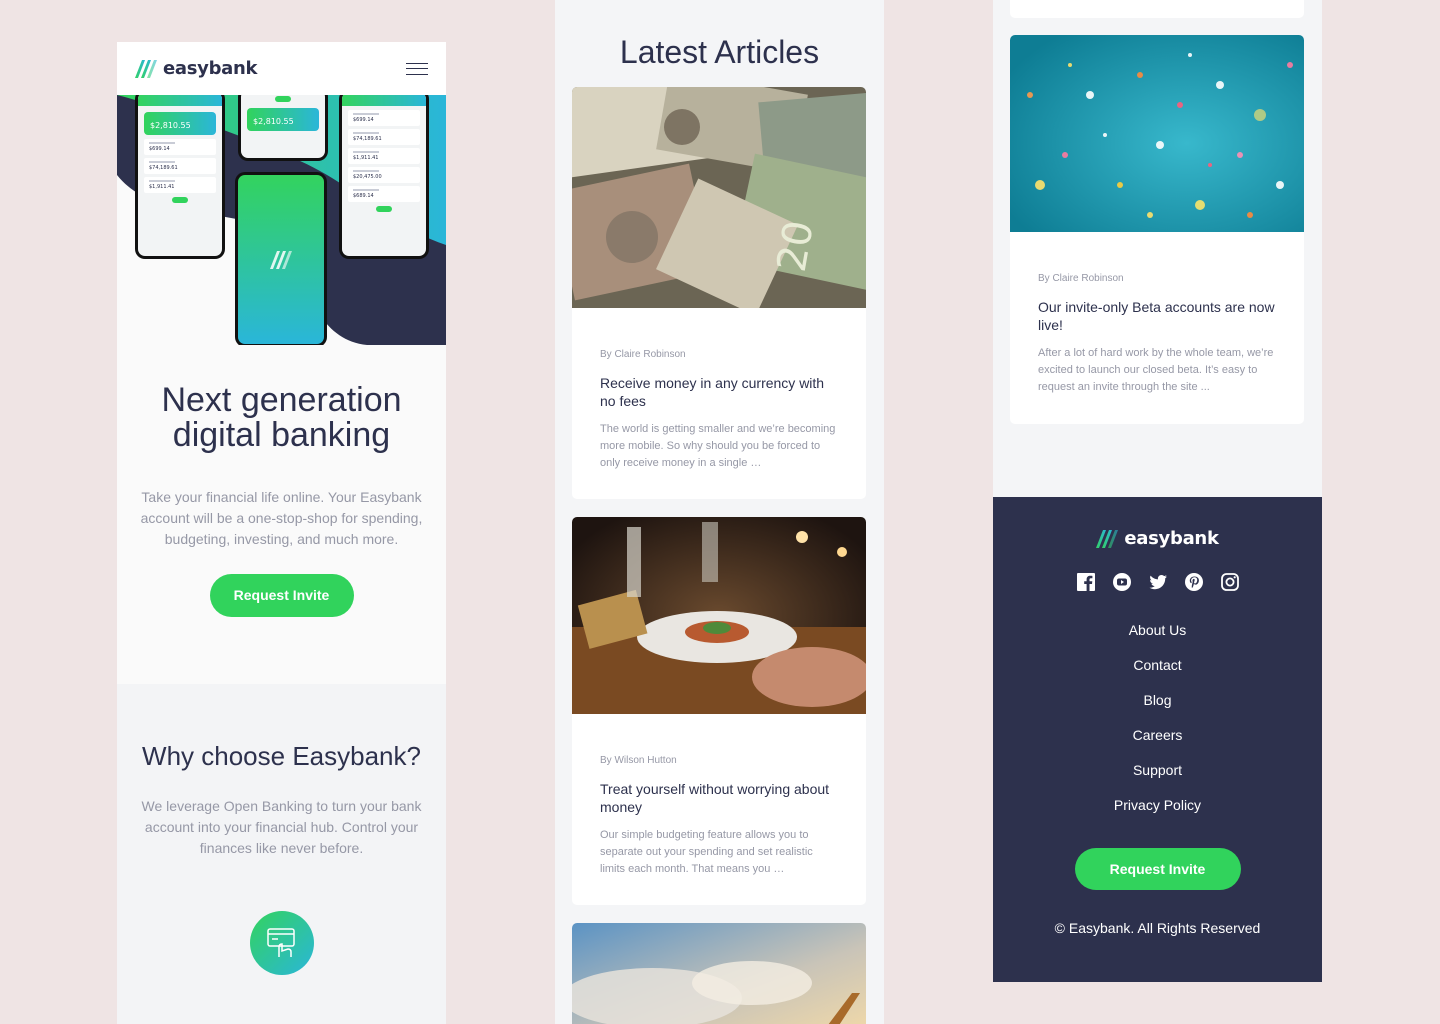 The width and height of the screenshot is (1440, 1024). I want to click on youtube-icon, so click(1122, 582).